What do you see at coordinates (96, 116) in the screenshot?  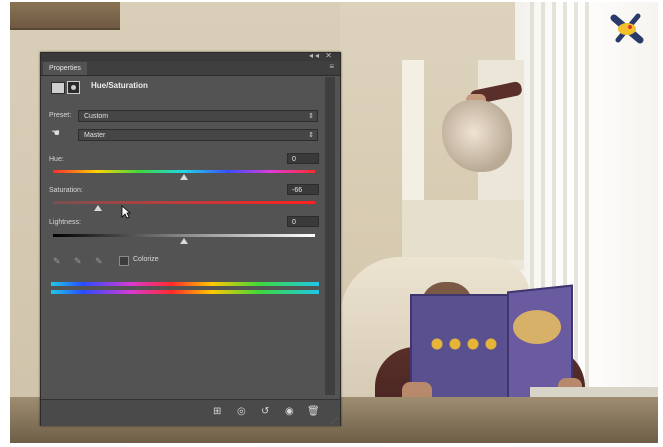 I see `preset-value: Custom` at bounding box center [96, 116].